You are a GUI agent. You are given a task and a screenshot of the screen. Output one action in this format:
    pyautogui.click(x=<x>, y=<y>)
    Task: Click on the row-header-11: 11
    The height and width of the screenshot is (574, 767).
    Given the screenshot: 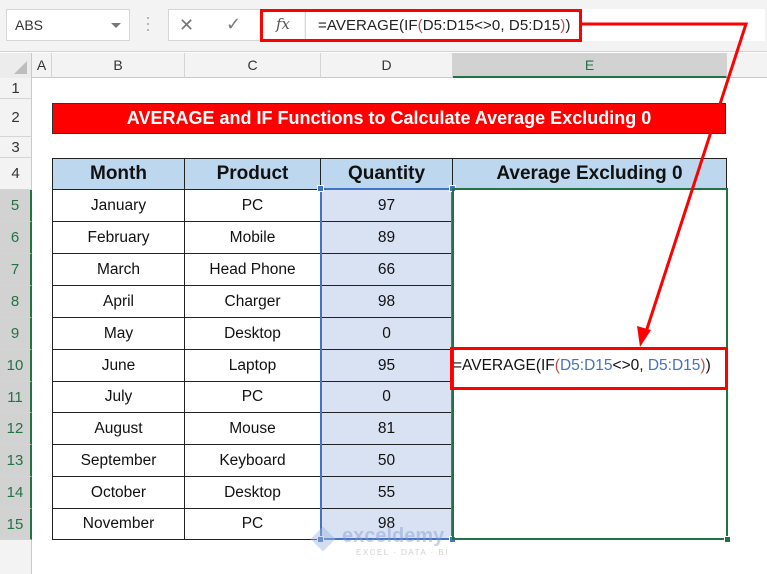 What is the action you would take?
    pyautogui.click(x=16, y=397)
    